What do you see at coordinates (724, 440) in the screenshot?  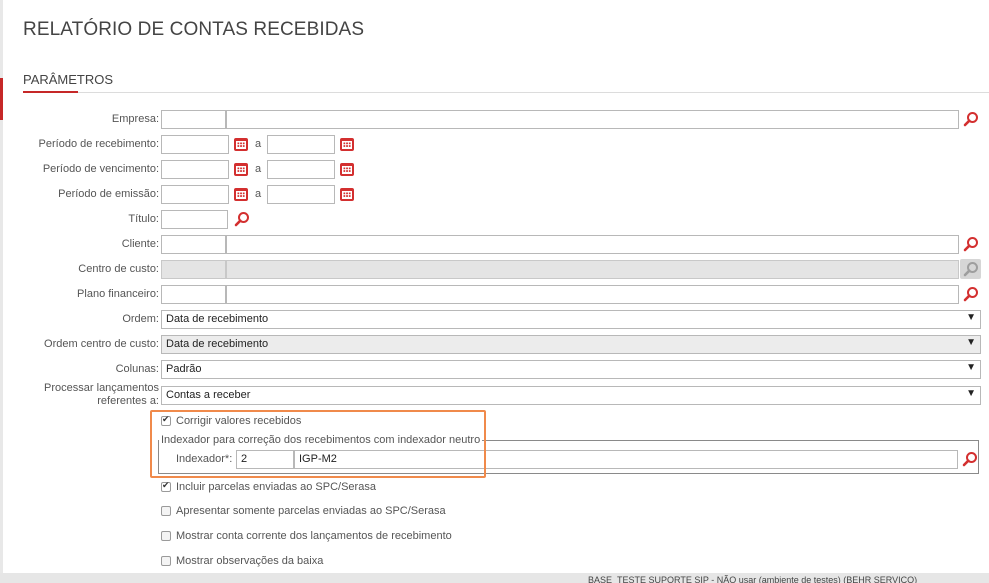 I see `indexador-fieldset-top-border` at bounding box center [724, 440].